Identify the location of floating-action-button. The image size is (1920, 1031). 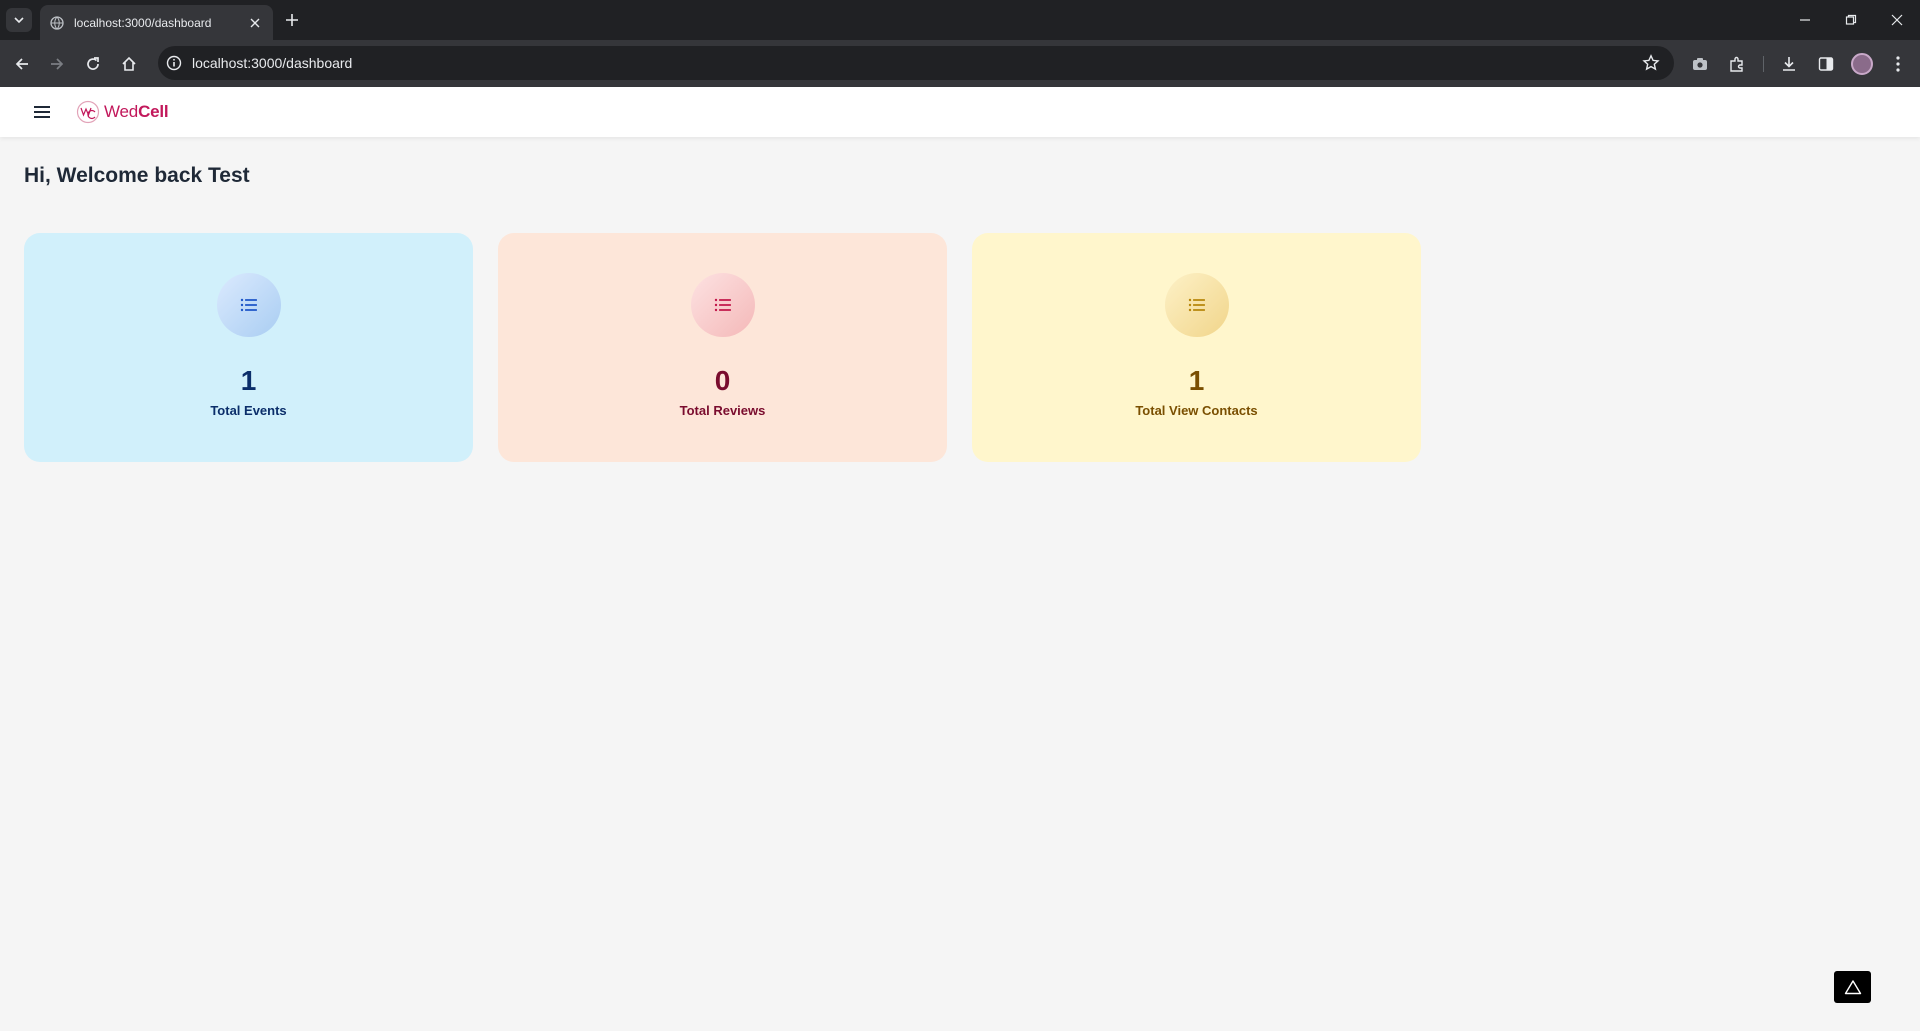
(1852, 987).